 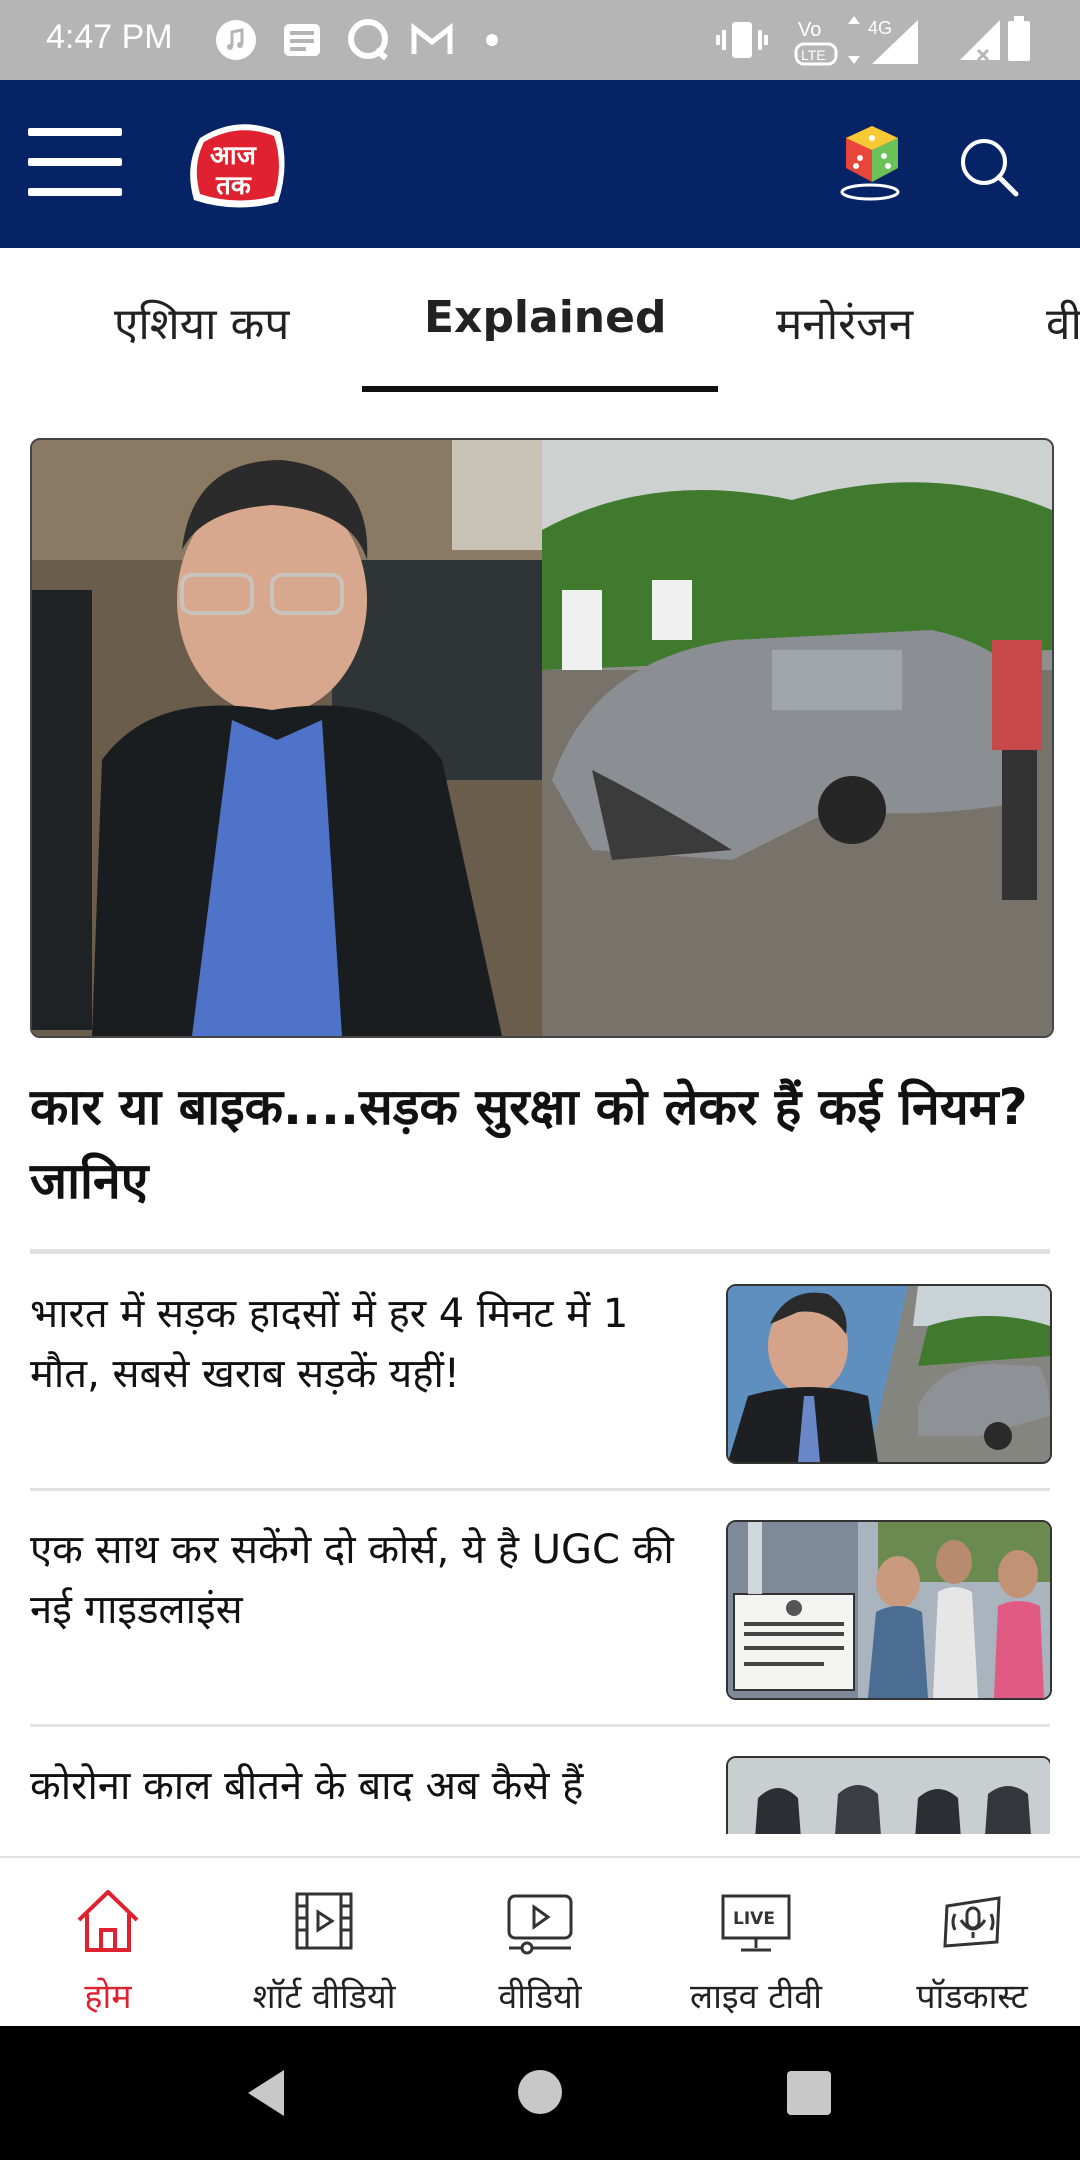 What do you see at coordinates (109, 37) in the screenshot?
I see `status-time: 4:47 PM` at bounding box center [109, 37].